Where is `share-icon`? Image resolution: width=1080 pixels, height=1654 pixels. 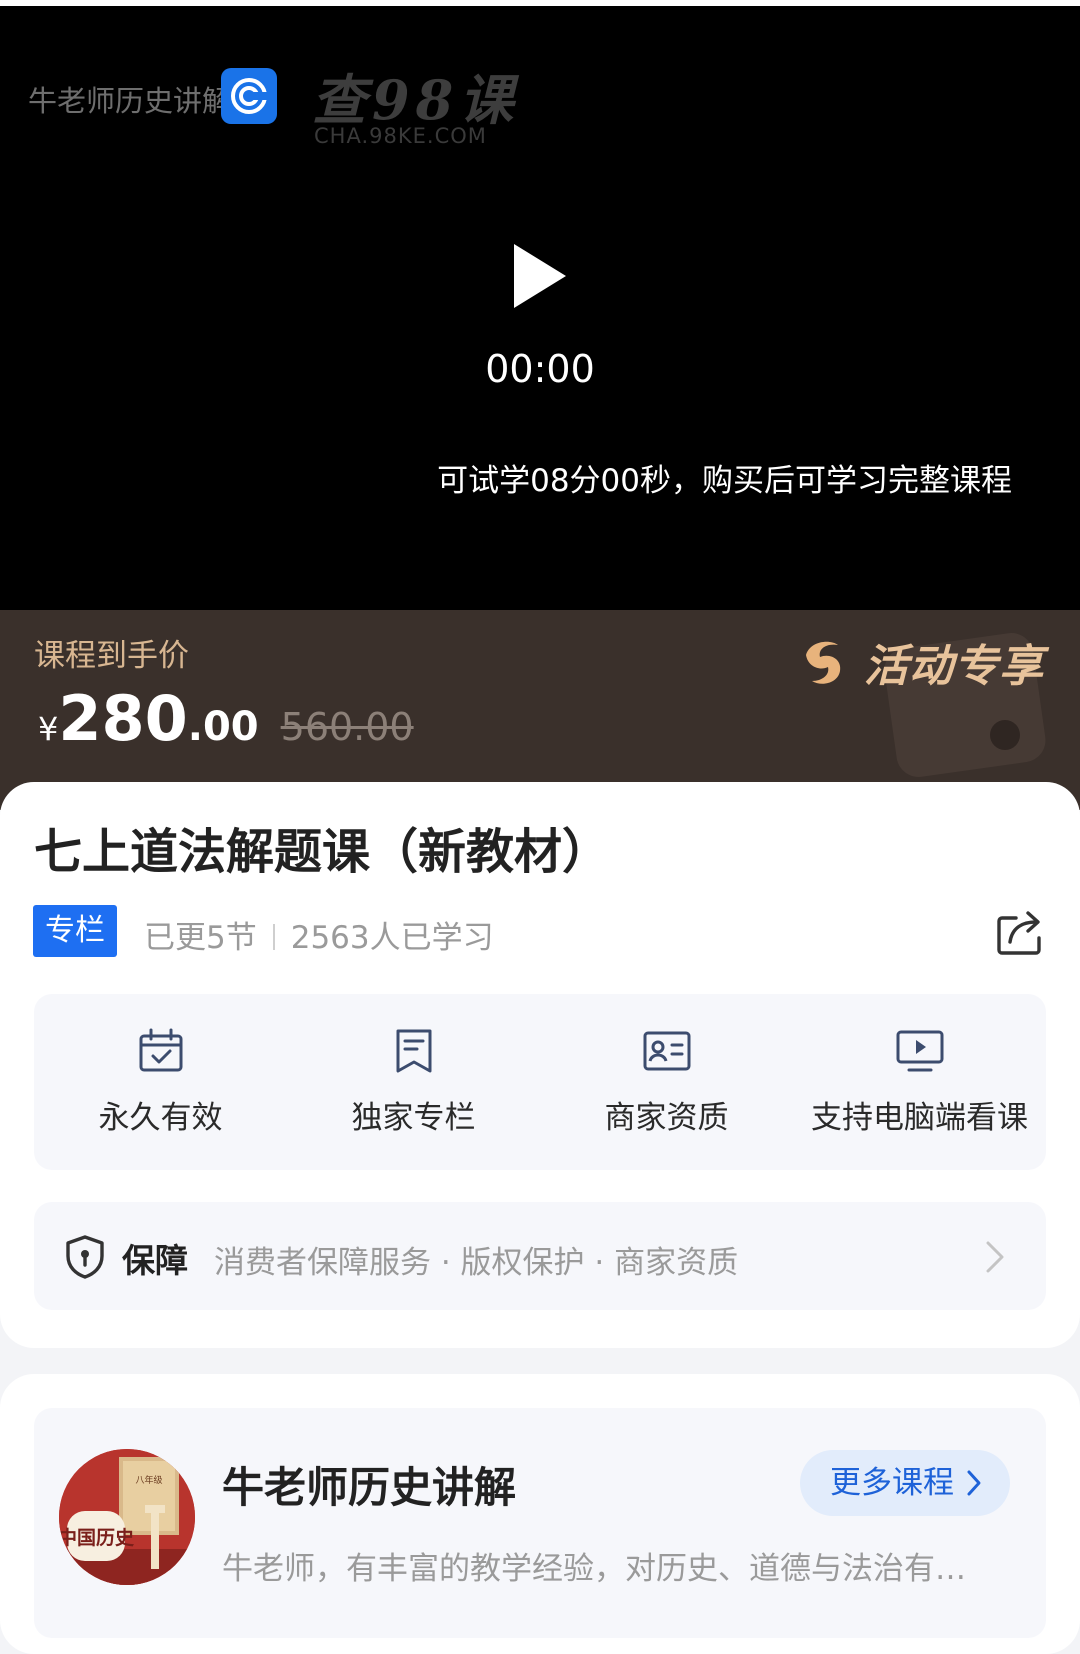
share-icon is located at coordinates (1021, 932).